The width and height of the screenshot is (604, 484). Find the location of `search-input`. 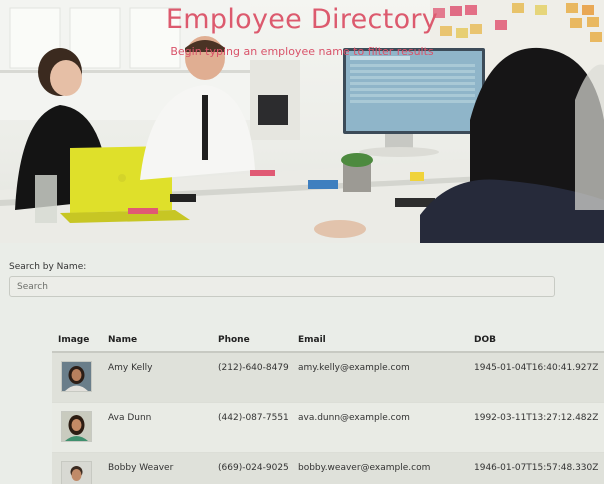

search-input is located at coordinates (282, 286).